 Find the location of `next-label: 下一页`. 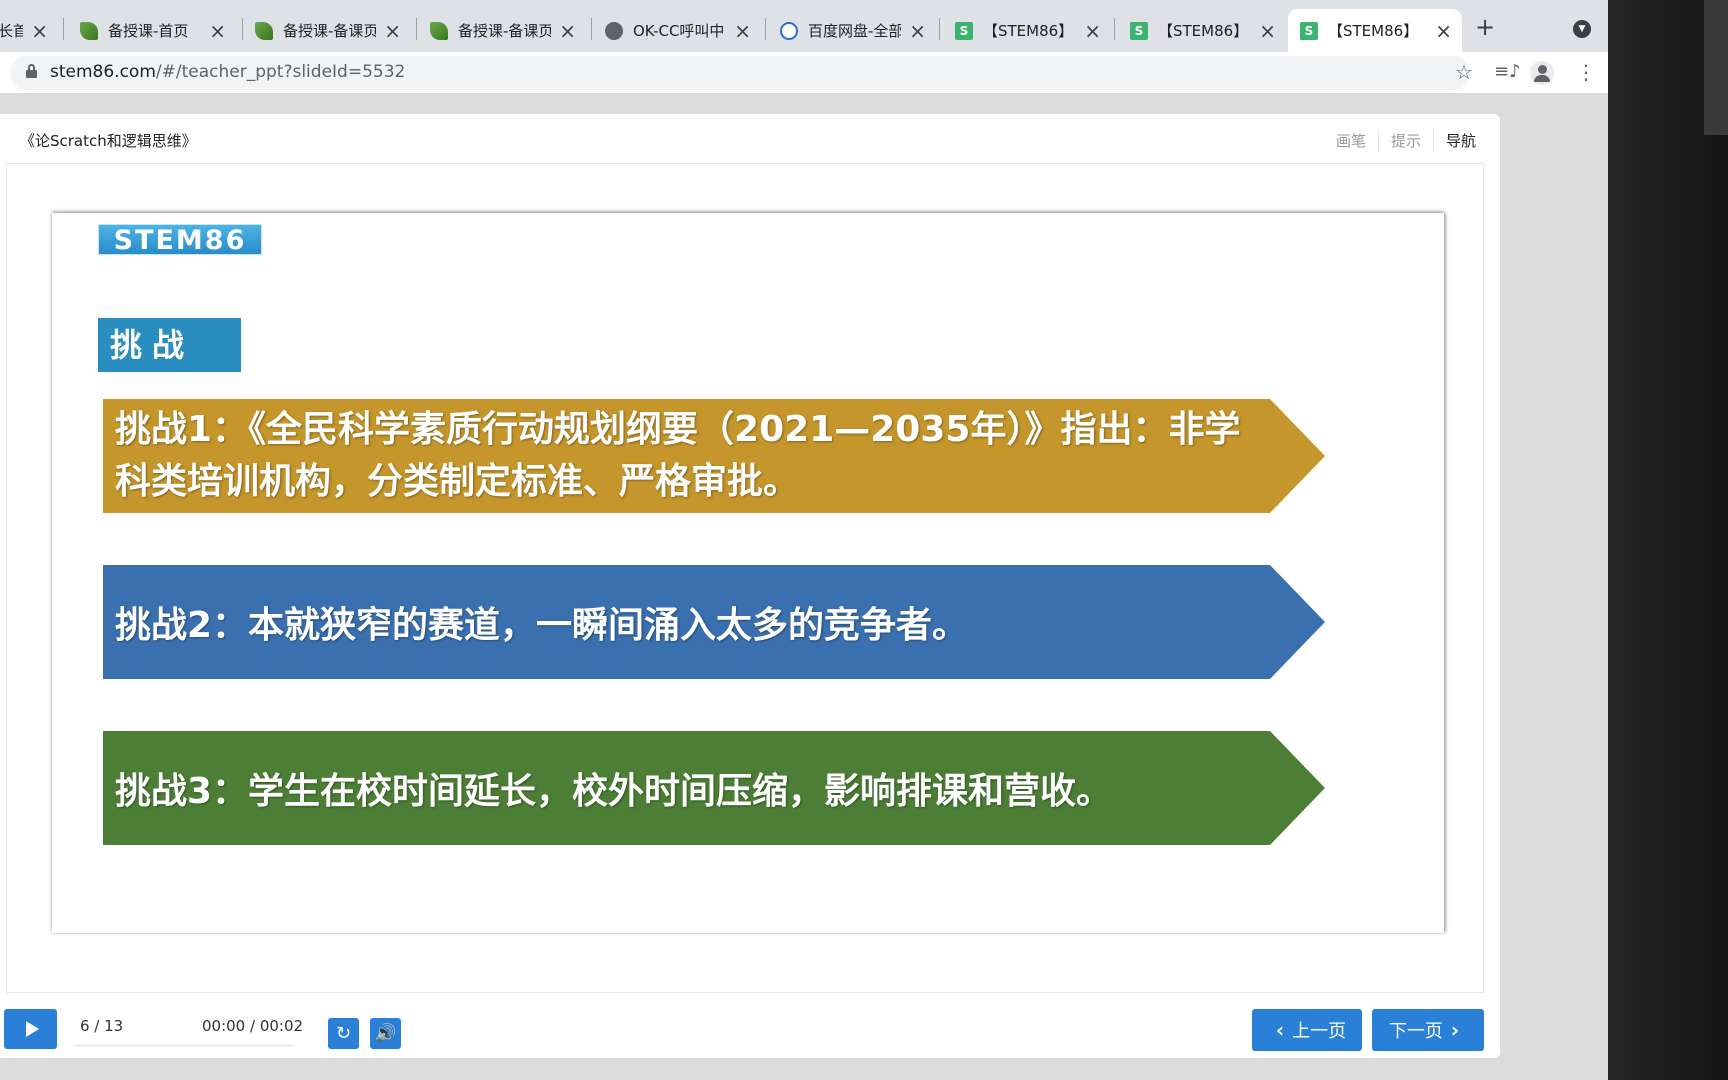

next-label: 下一页 is located at coordinates (1415, 1031).